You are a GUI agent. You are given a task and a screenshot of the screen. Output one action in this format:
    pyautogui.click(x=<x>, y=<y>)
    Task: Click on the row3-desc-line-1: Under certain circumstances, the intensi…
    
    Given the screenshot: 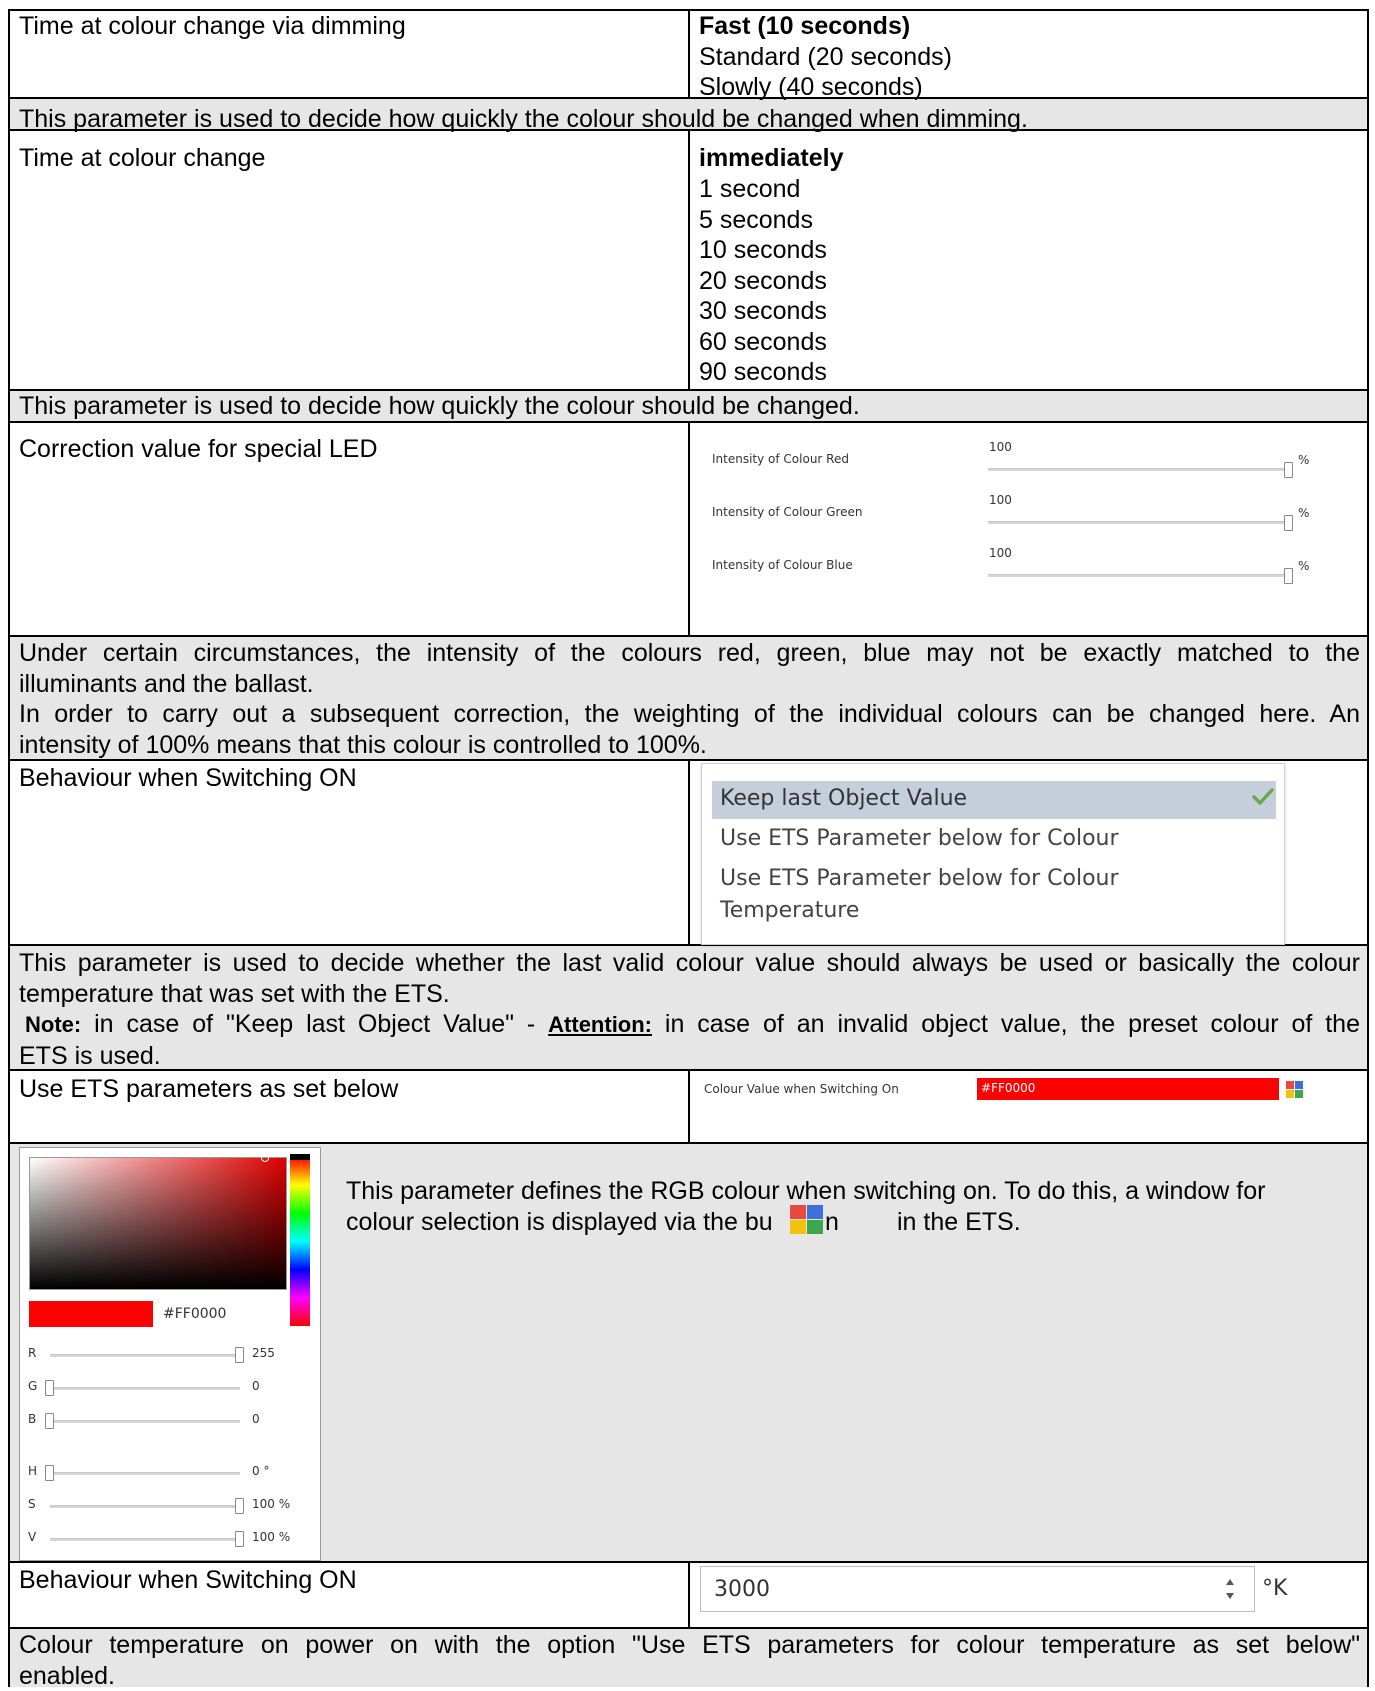 What is the action you would take?
    pyautogui.click(x=689, y=653)
    